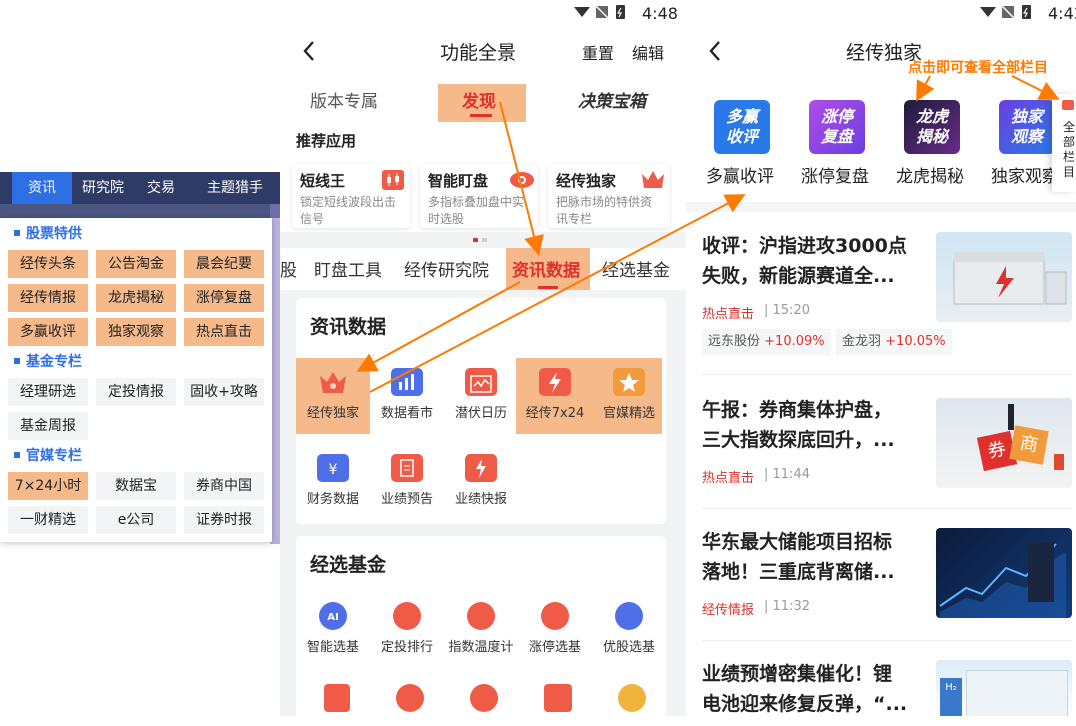 The width and height of the screenshot is (1076, 726). Describe the element at coordinates (521, 178) in the screenshot. I see `arrow-discover-to-news` at that location.